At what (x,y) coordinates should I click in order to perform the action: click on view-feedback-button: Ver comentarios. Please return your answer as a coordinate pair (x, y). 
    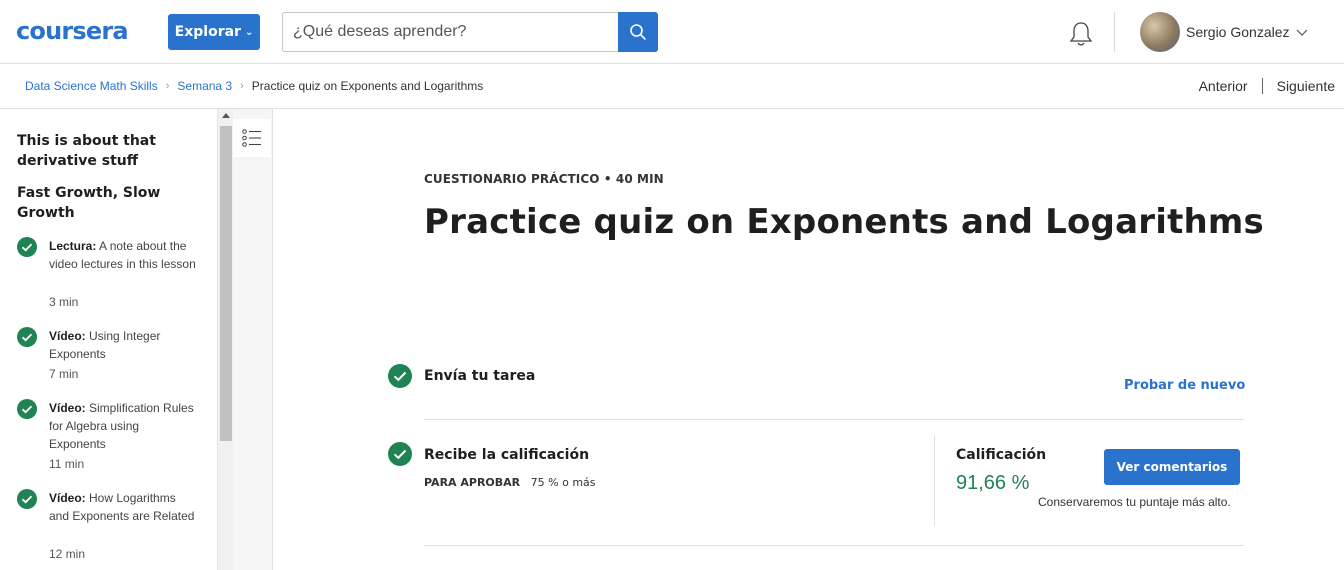
    Looking at the image, I should click on (1172, 467).